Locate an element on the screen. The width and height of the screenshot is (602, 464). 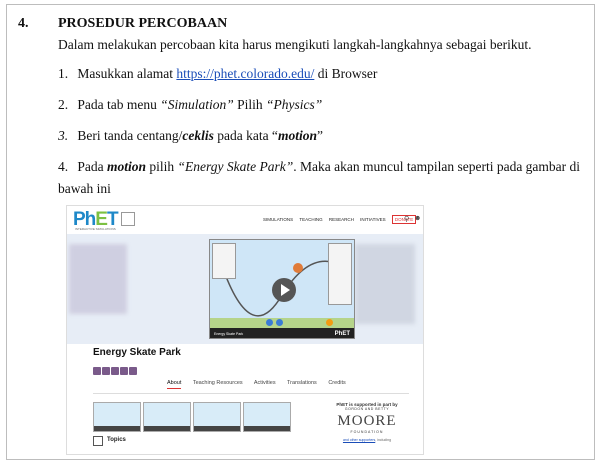
tab-teaching-resources: Teaching Resources is located at coordinates (218, 383).